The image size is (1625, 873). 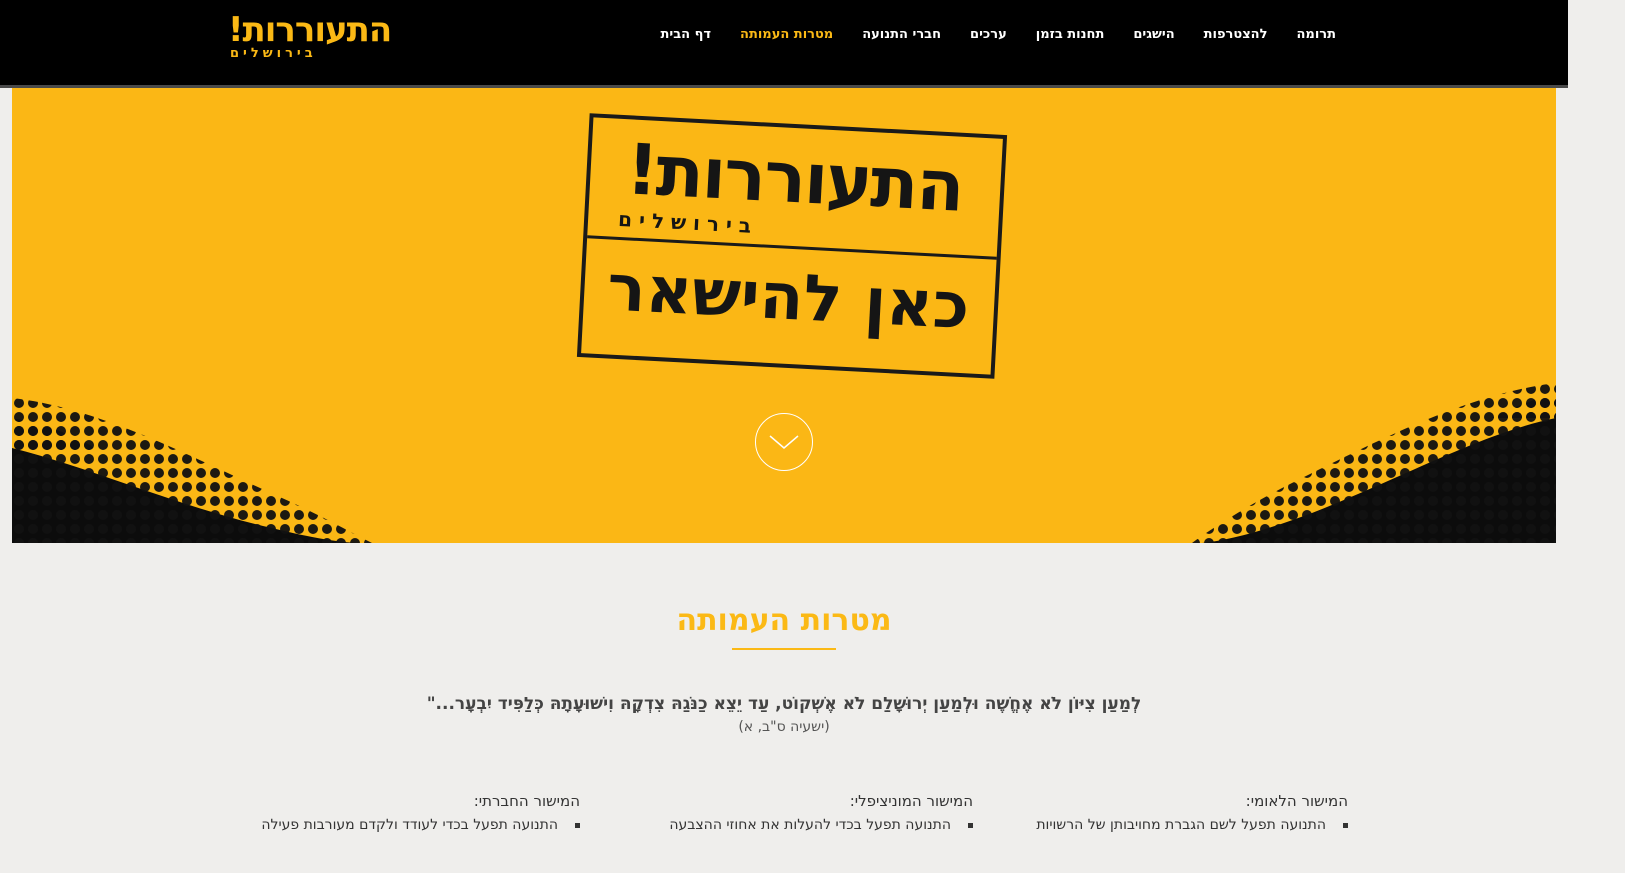 I want to click on nav-item-timeline: תחנות בזמן, so click(x=1070, y=34).